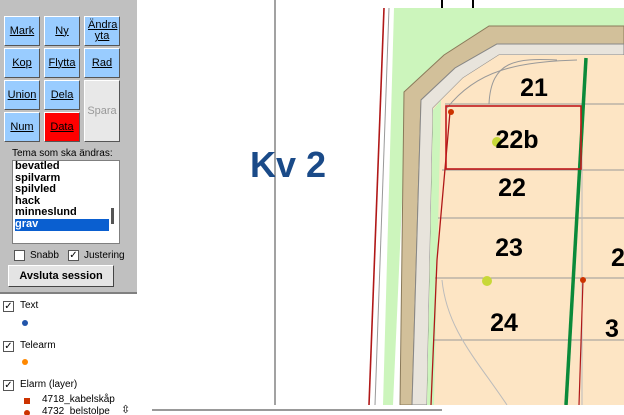 The width and height of the screenshot is (624, 415). What do you see at coordinates (509, 248) in the screenshot?
I see `plot-label-23: 23` at bounding box center [509, 248].